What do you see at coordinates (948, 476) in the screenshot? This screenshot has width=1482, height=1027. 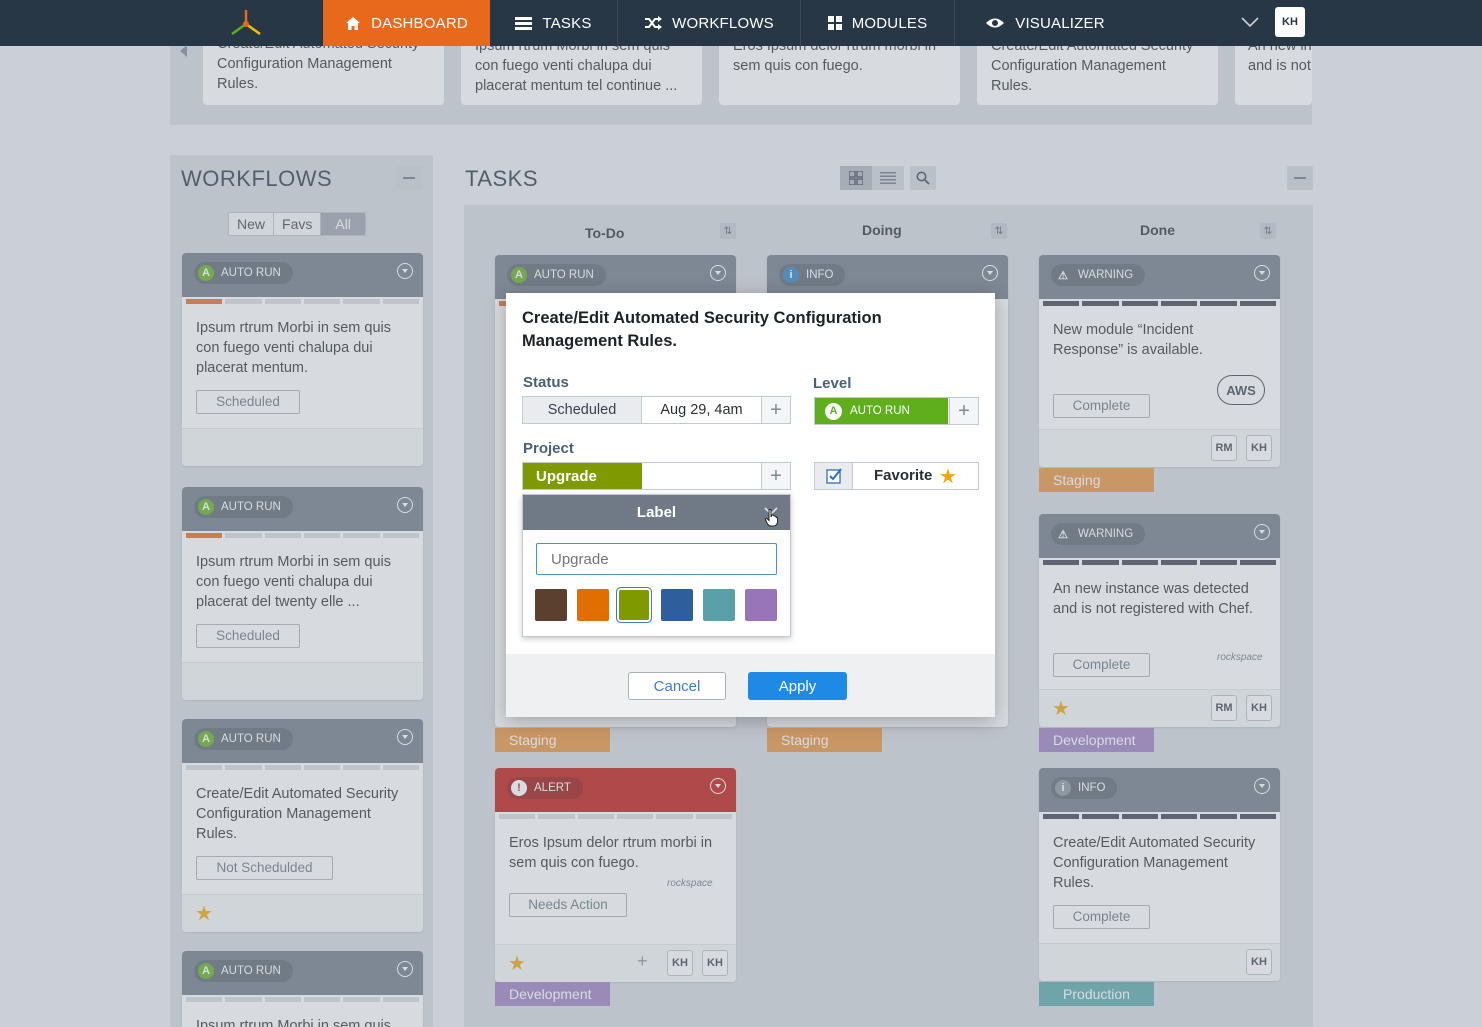 I see `favorite-star-icon: ★` at bounding box center [948, 476].